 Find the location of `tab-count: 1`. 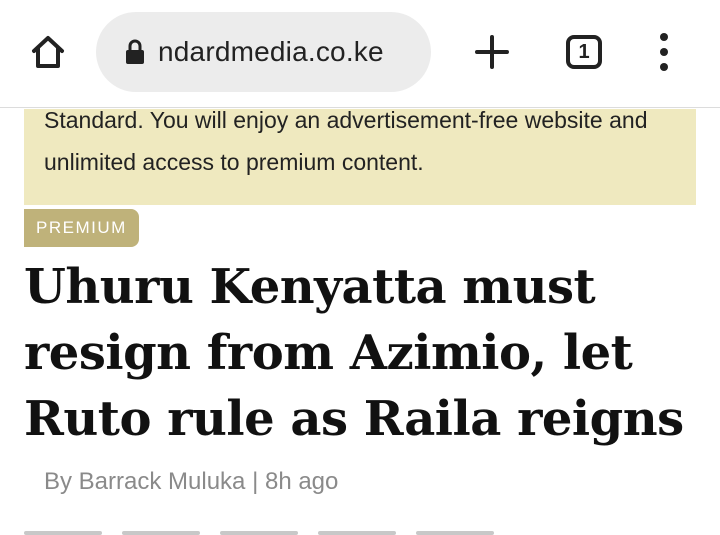

tab-count: 1 is located at coordinates (584, 51).